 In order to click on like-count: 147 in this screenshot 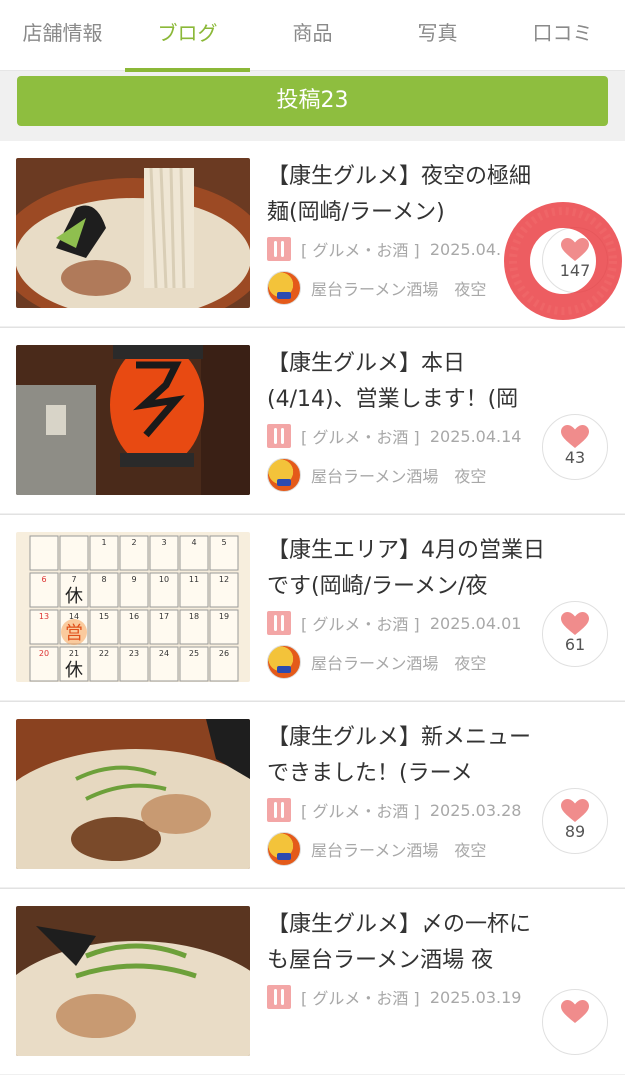, I will do `click(575, 270)`.